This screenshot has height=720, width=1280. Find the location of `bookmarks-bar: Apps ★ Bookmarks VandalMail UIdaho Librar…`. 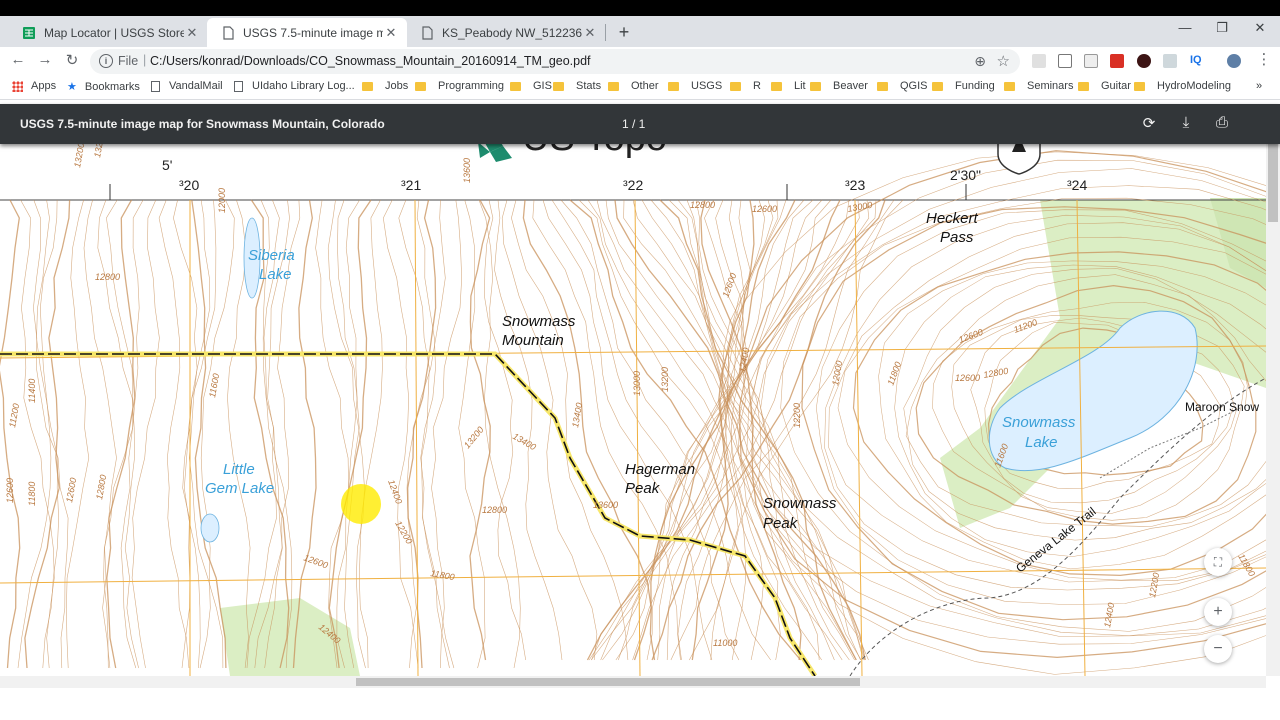

bookmarks-bar: Apps ★ Bookmarks VandalMail UIdaho Librar… is located at coordinates (640, 88).